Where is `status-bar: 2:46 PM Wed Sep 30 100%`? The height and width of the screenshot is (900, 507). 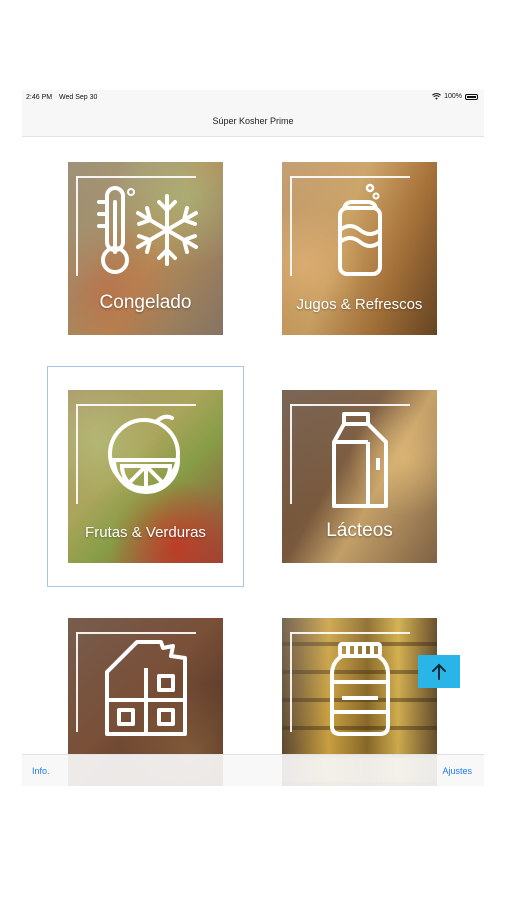 status-bar: 2:46 PM Wed Sep 30 100% is located at coordinates (253, 98).